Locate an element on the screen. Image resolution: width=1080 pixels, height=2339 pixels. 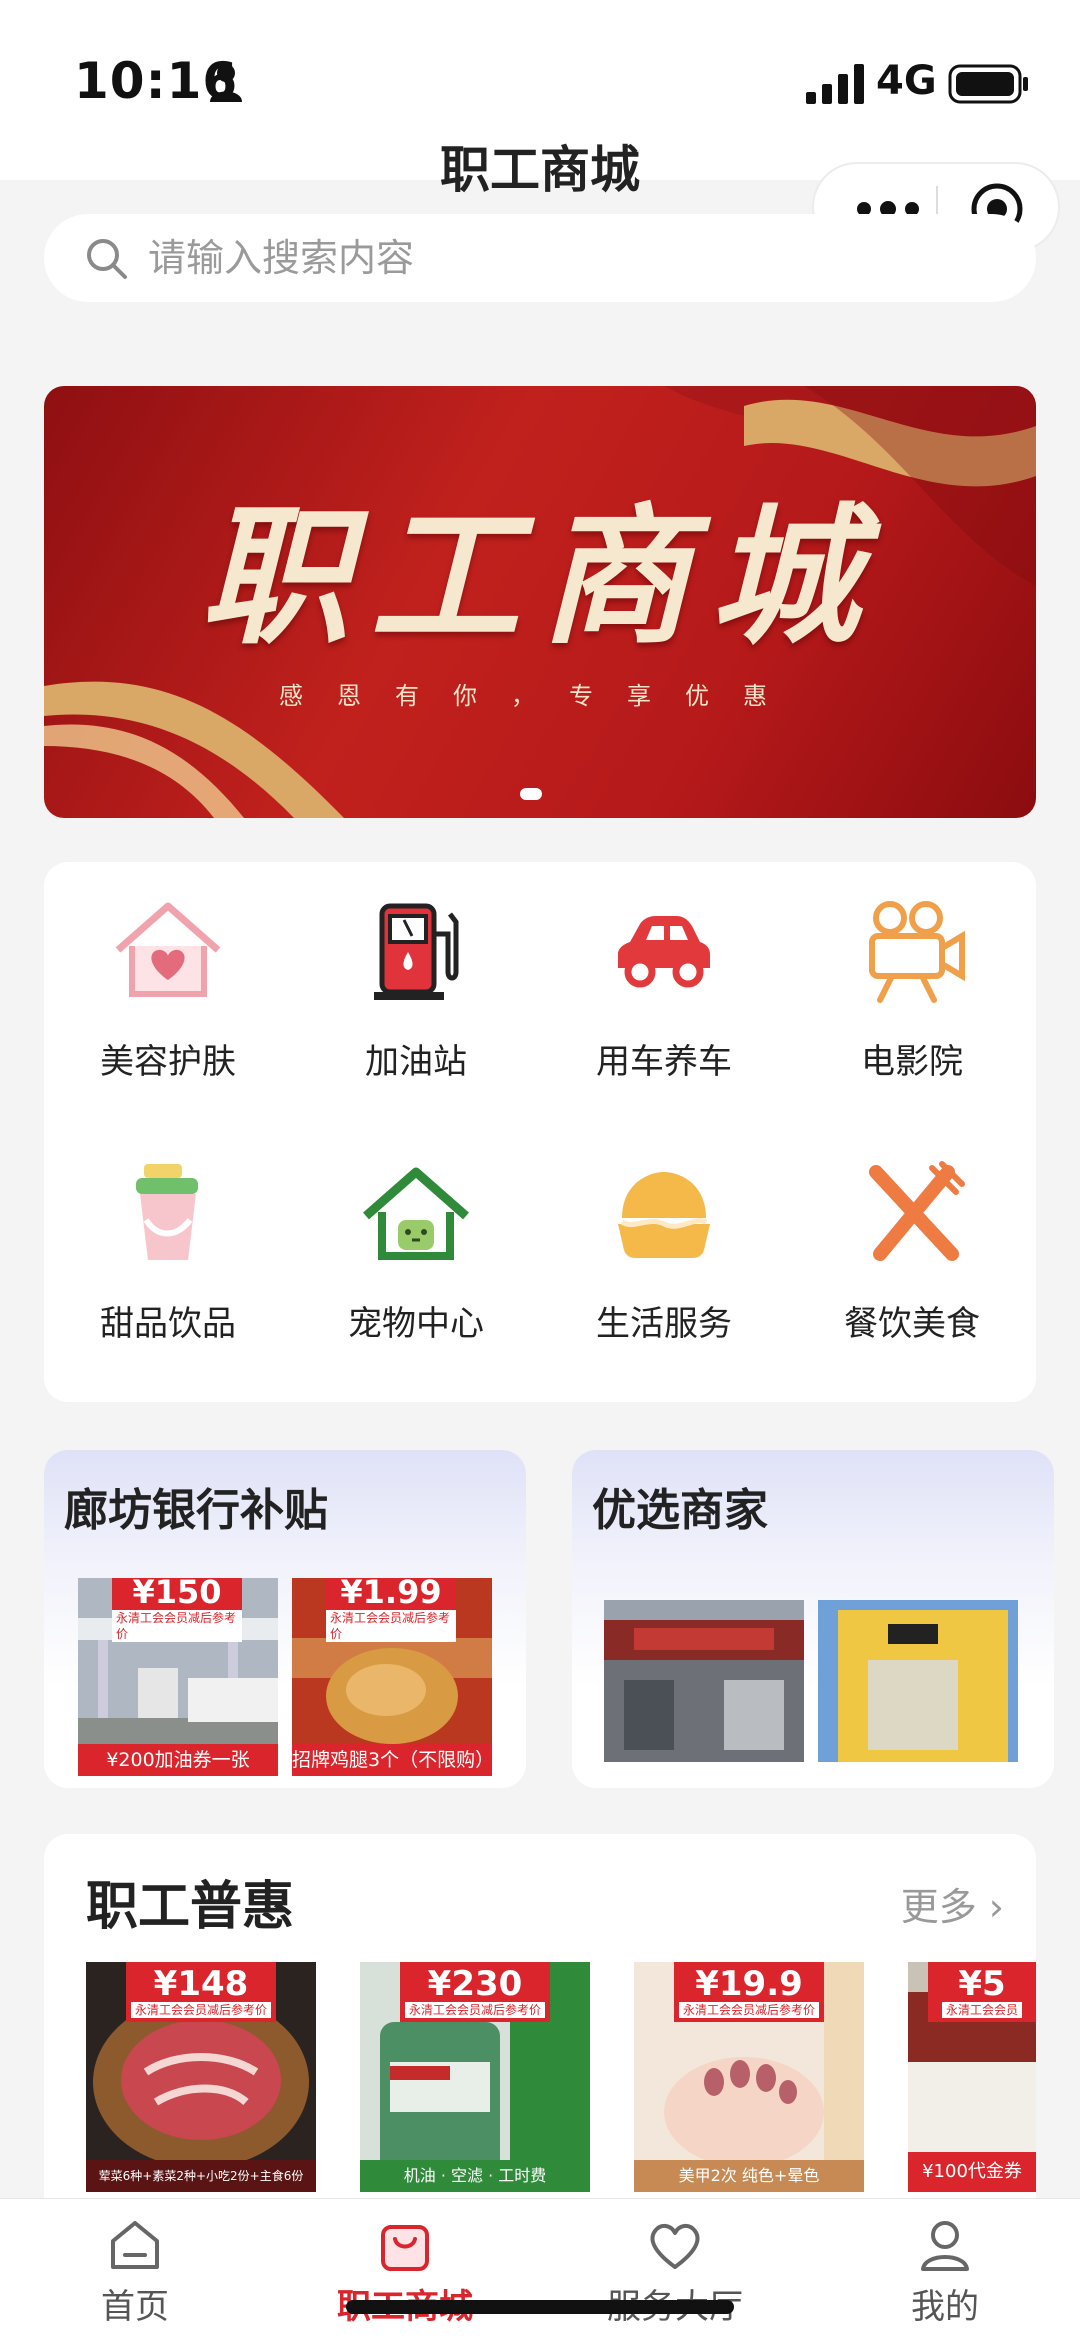
battery-icon is located at coordinates (988, 84).